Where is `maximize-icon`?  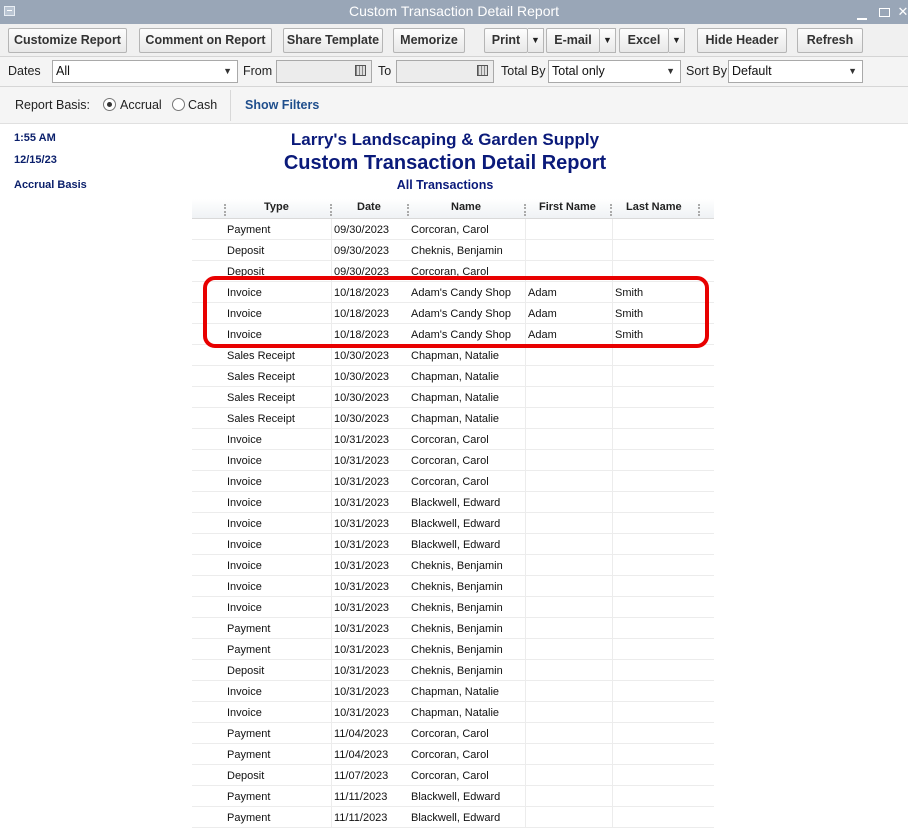 maximize-icon is located at coordinates (884, 12).